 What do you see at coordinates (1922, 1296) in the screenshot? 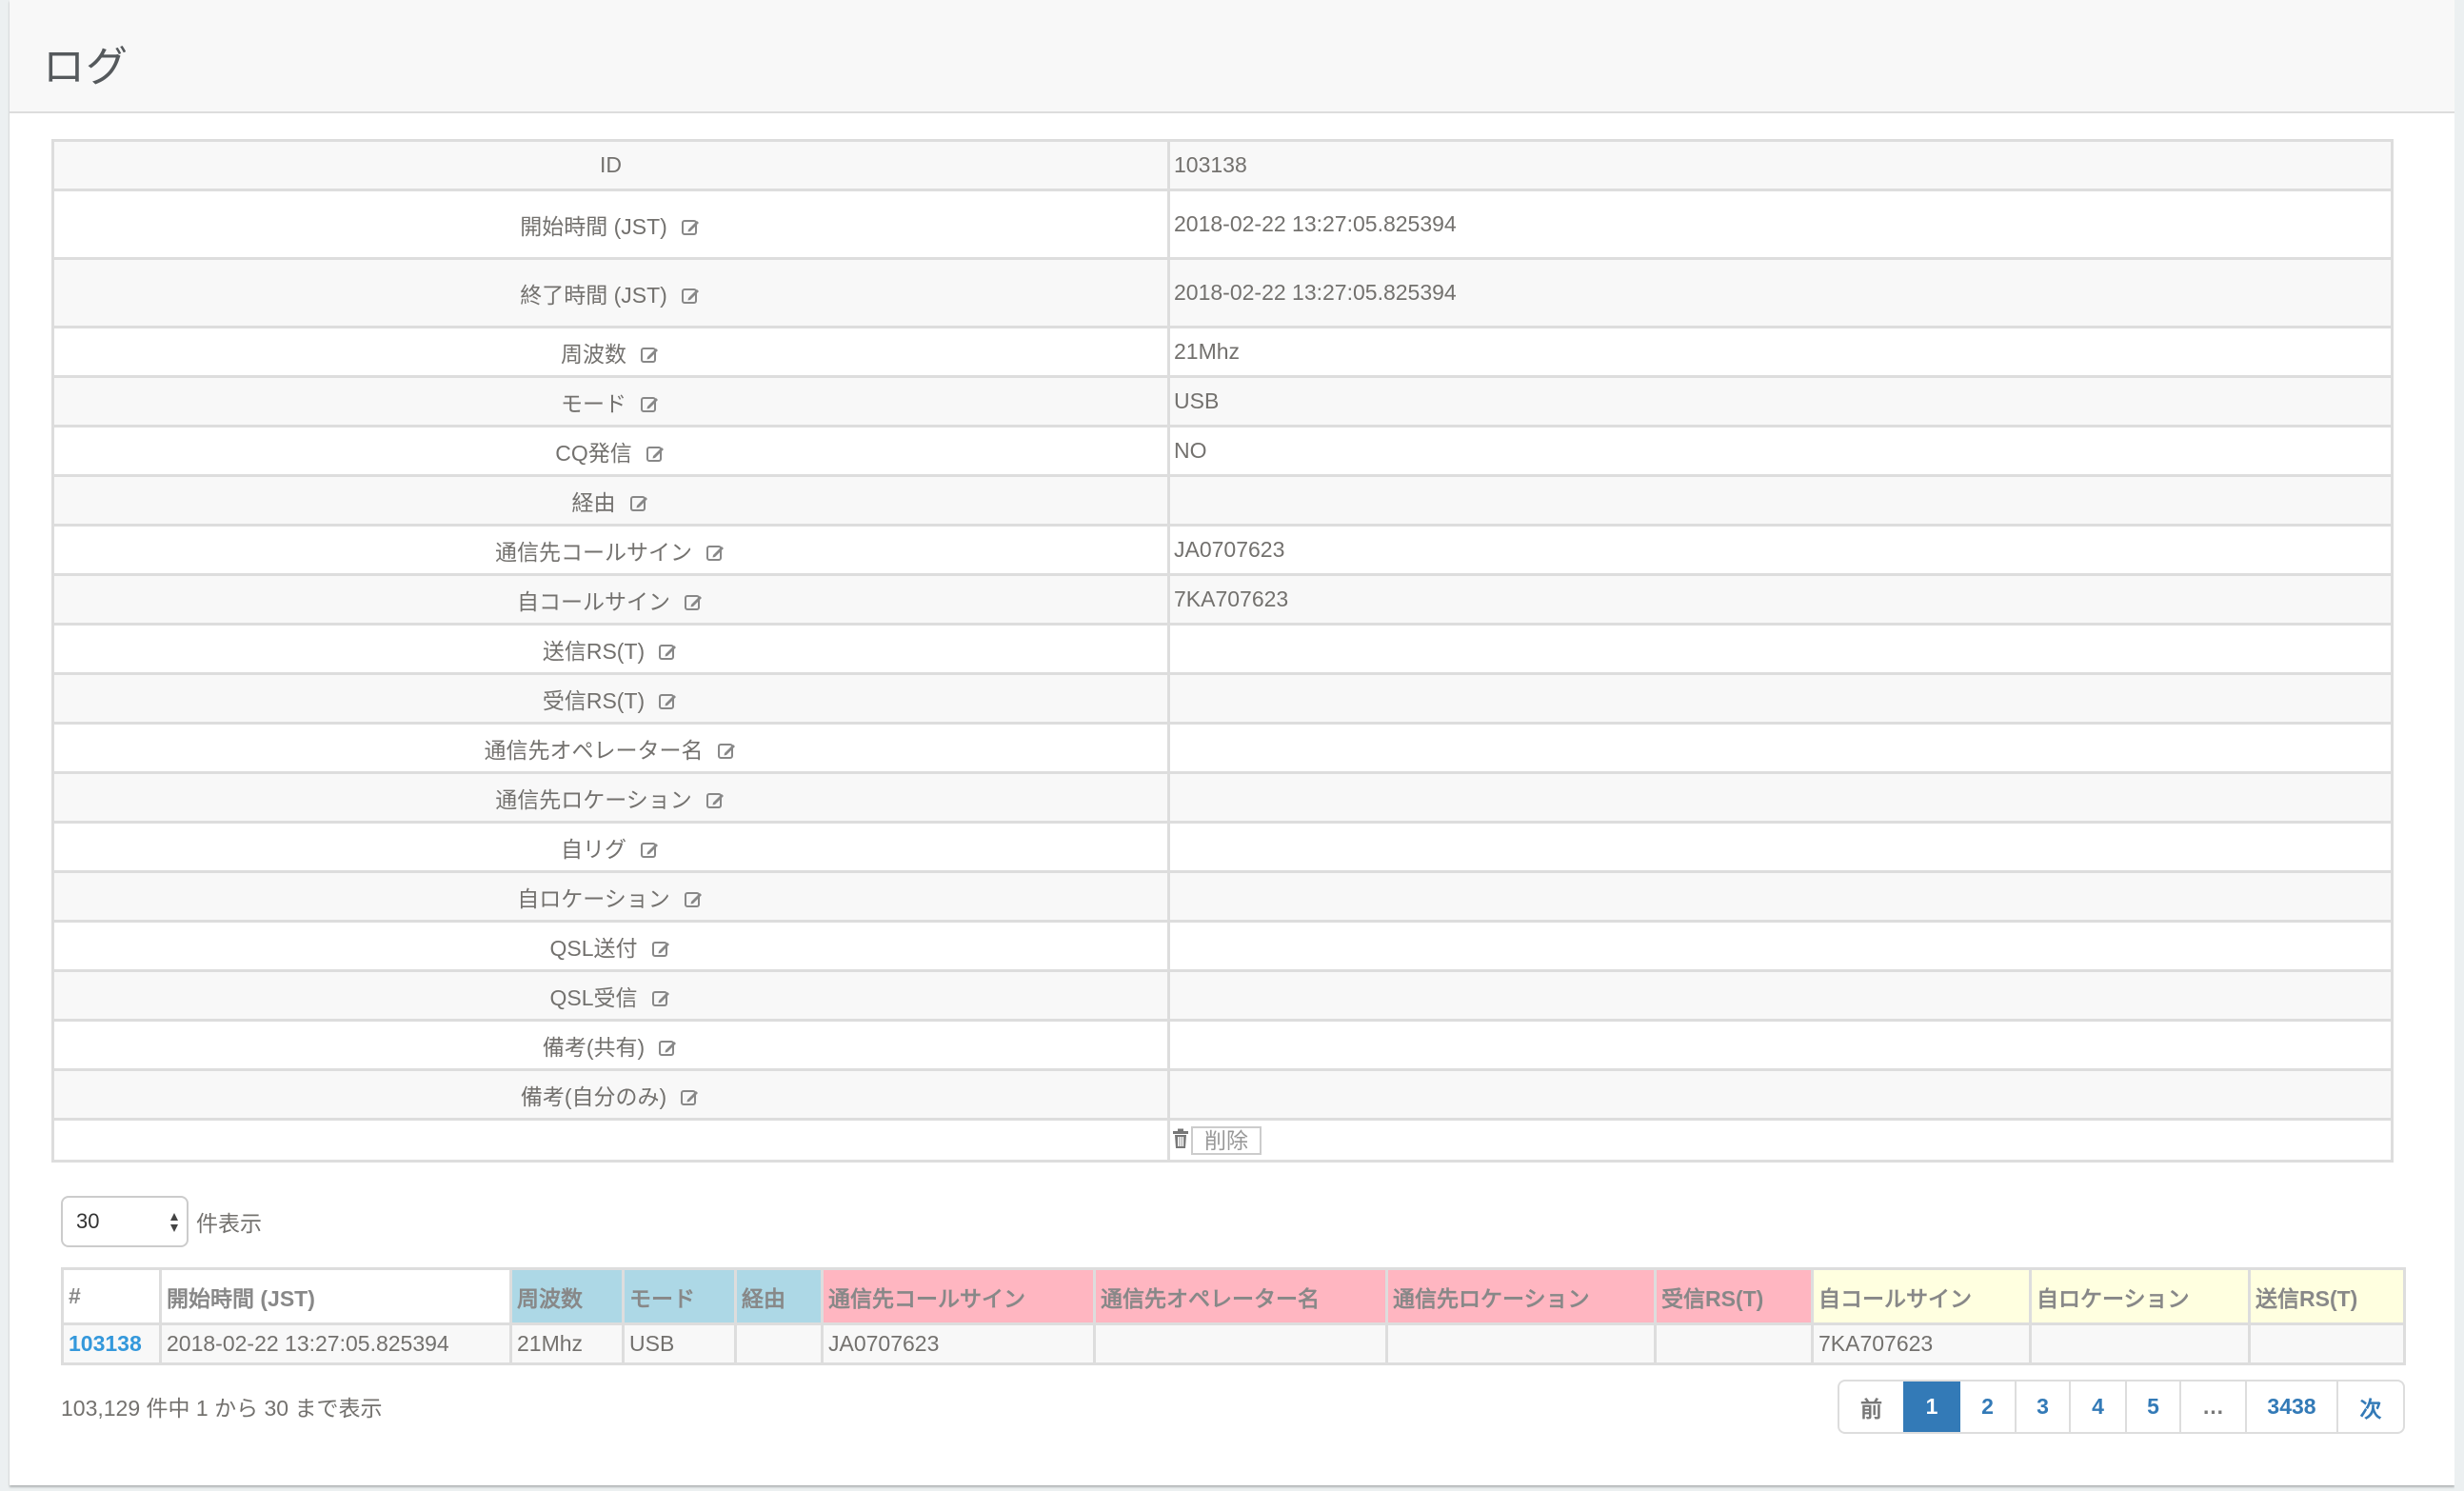
I see `column-header: 自コールサイン` at bounding box center [1922, 1296].